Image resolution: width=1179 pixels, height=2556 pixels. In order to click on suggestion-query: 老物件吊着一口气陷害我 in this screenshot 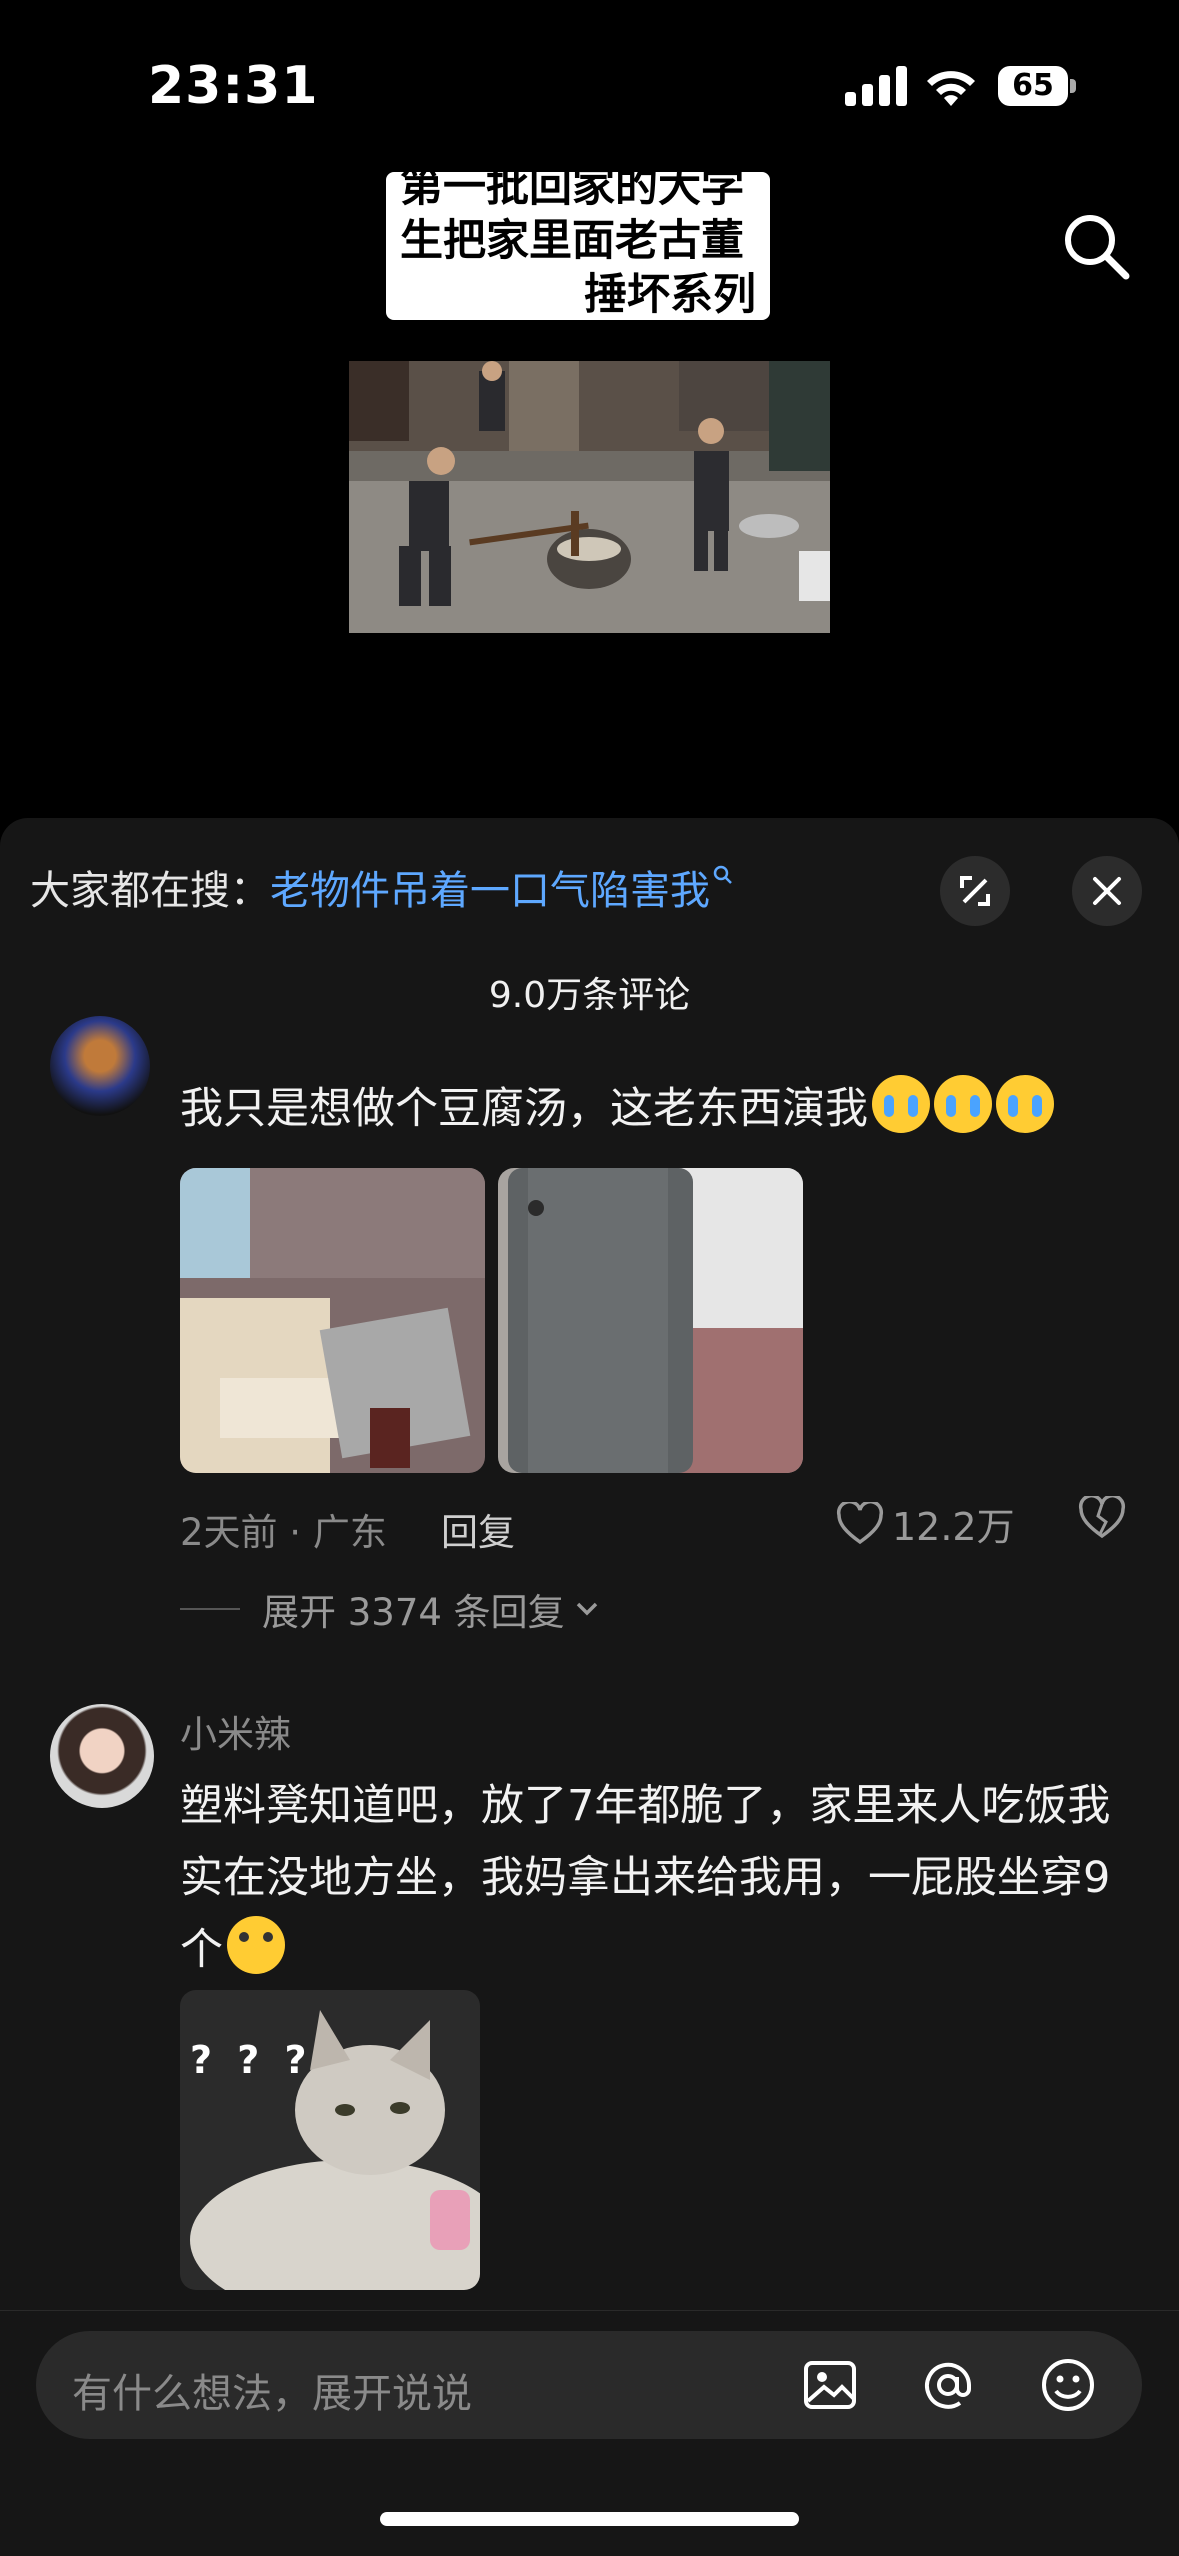, I will do `click(490, 891)`.